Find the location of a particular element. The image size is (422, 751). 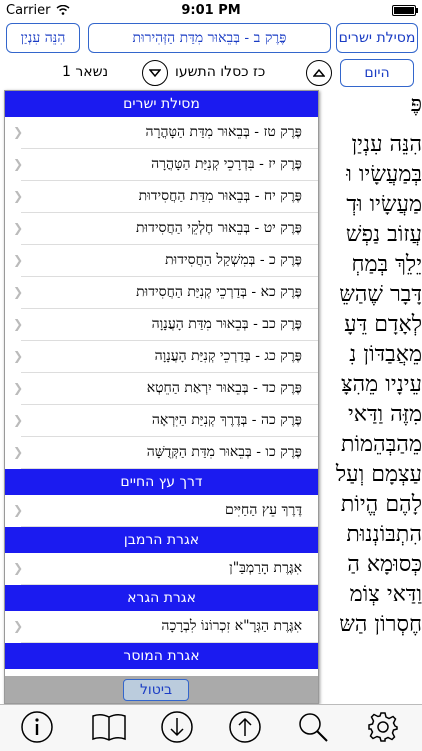

list-item-label: פֶּרֶק טז - בְּבֵאוּר מִדַּת הַטָּהֳרָה is located at coordinates (223, 132).